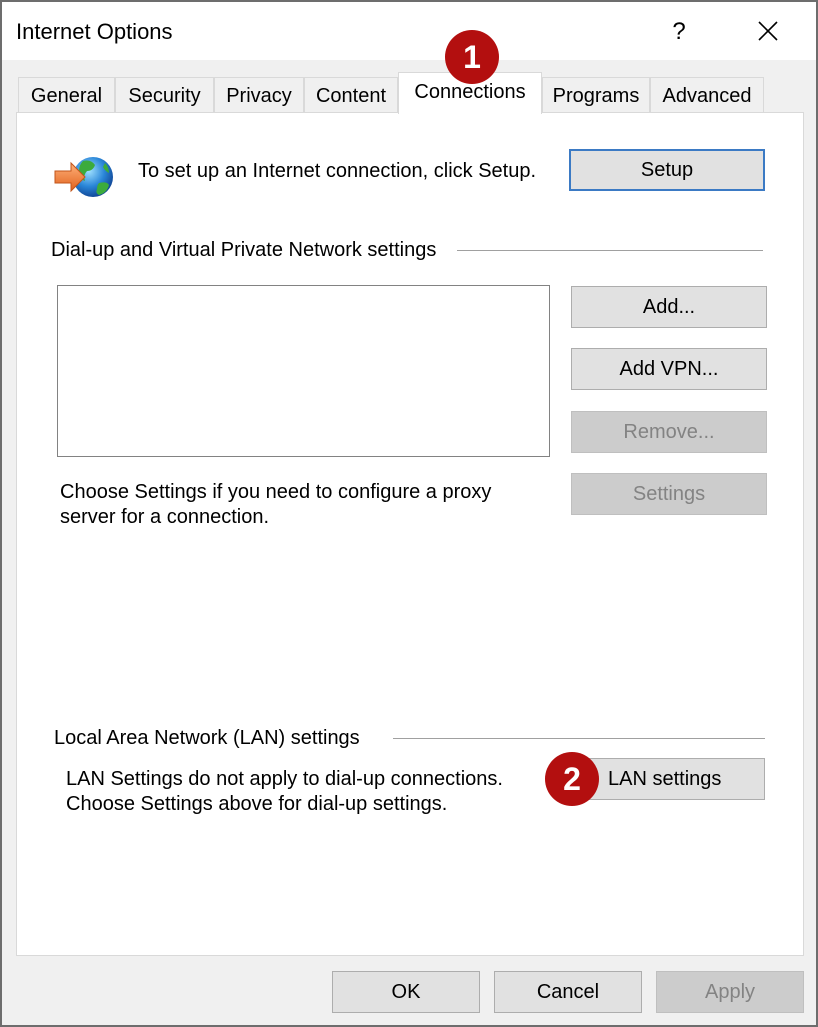  I want to click on ok-button: OK, so click(406, 992).